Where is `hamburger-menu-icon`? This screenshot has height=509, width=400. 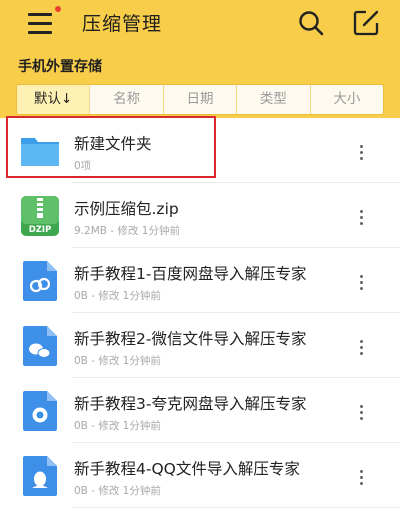 hamburger-menu-icon is located at coordinates (40, 14).